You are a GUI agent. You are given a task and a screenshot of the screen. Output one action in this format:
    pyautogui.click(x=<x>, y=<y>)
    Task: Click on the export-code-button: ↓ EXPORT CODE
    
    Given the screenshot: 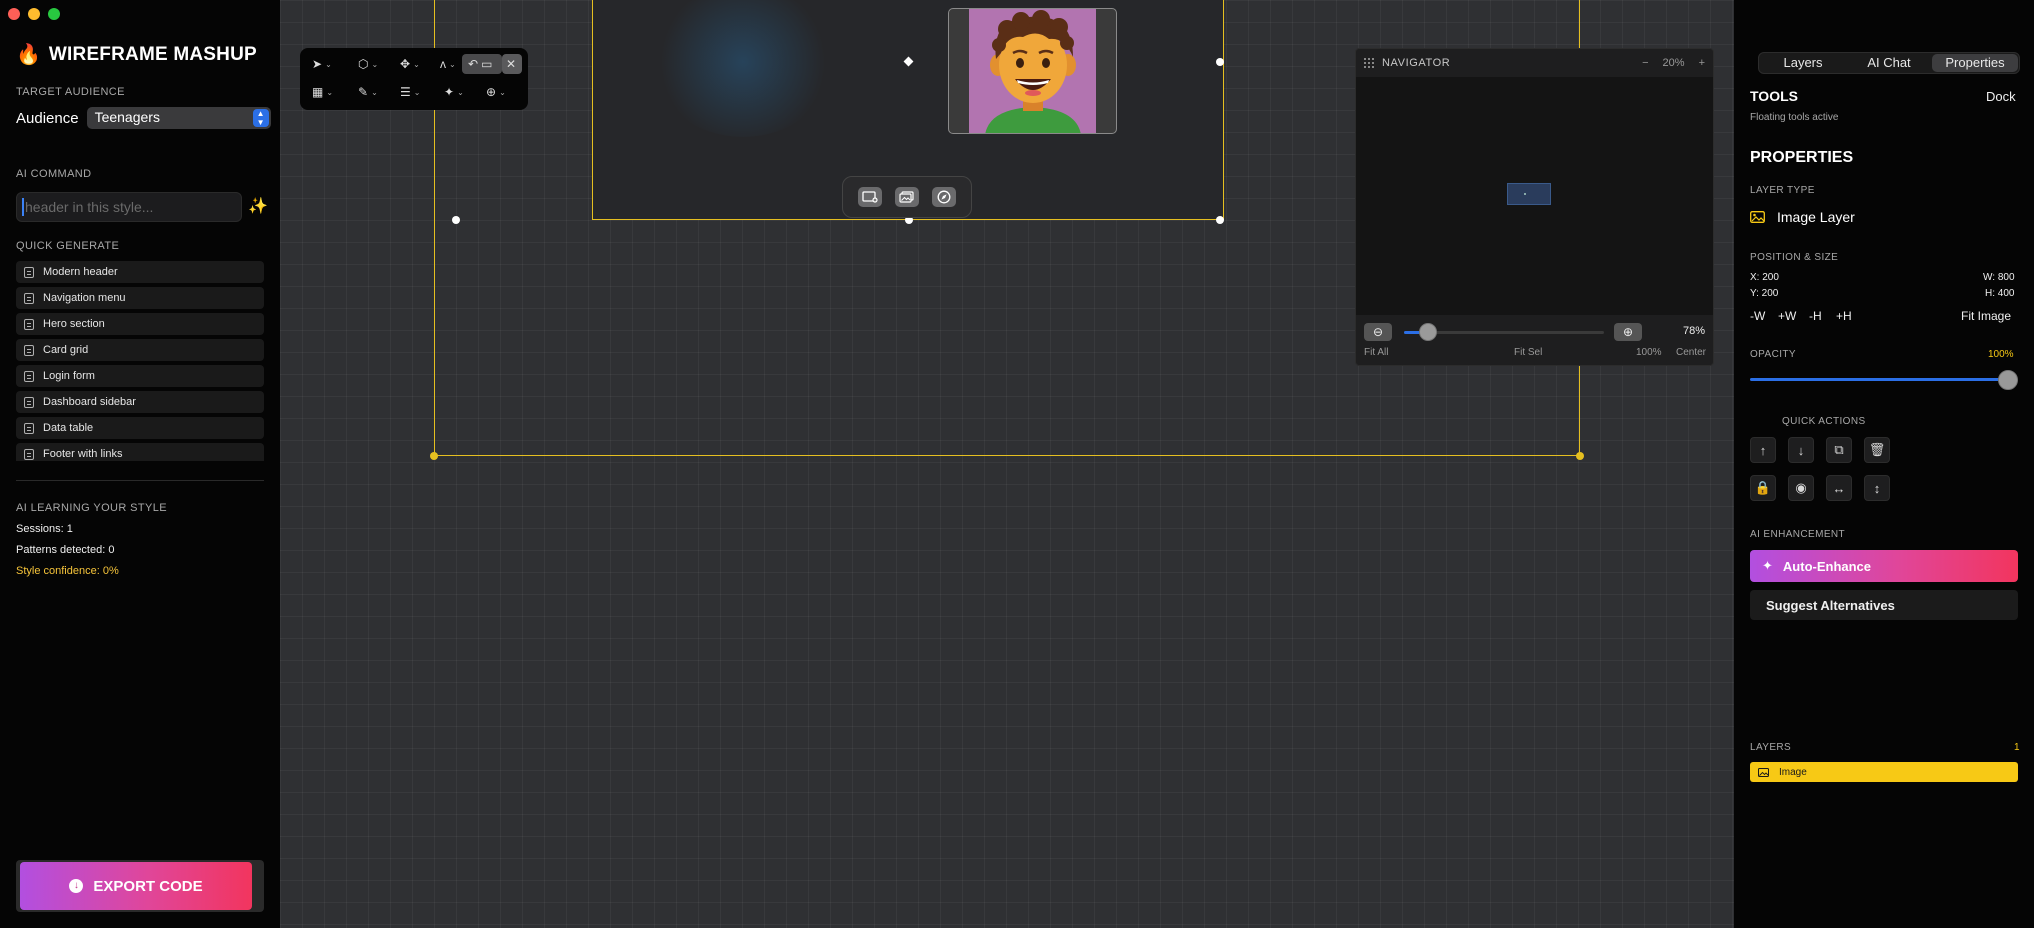 What is the action you would take?
    pyautogui.click(x=136, y=886)
    